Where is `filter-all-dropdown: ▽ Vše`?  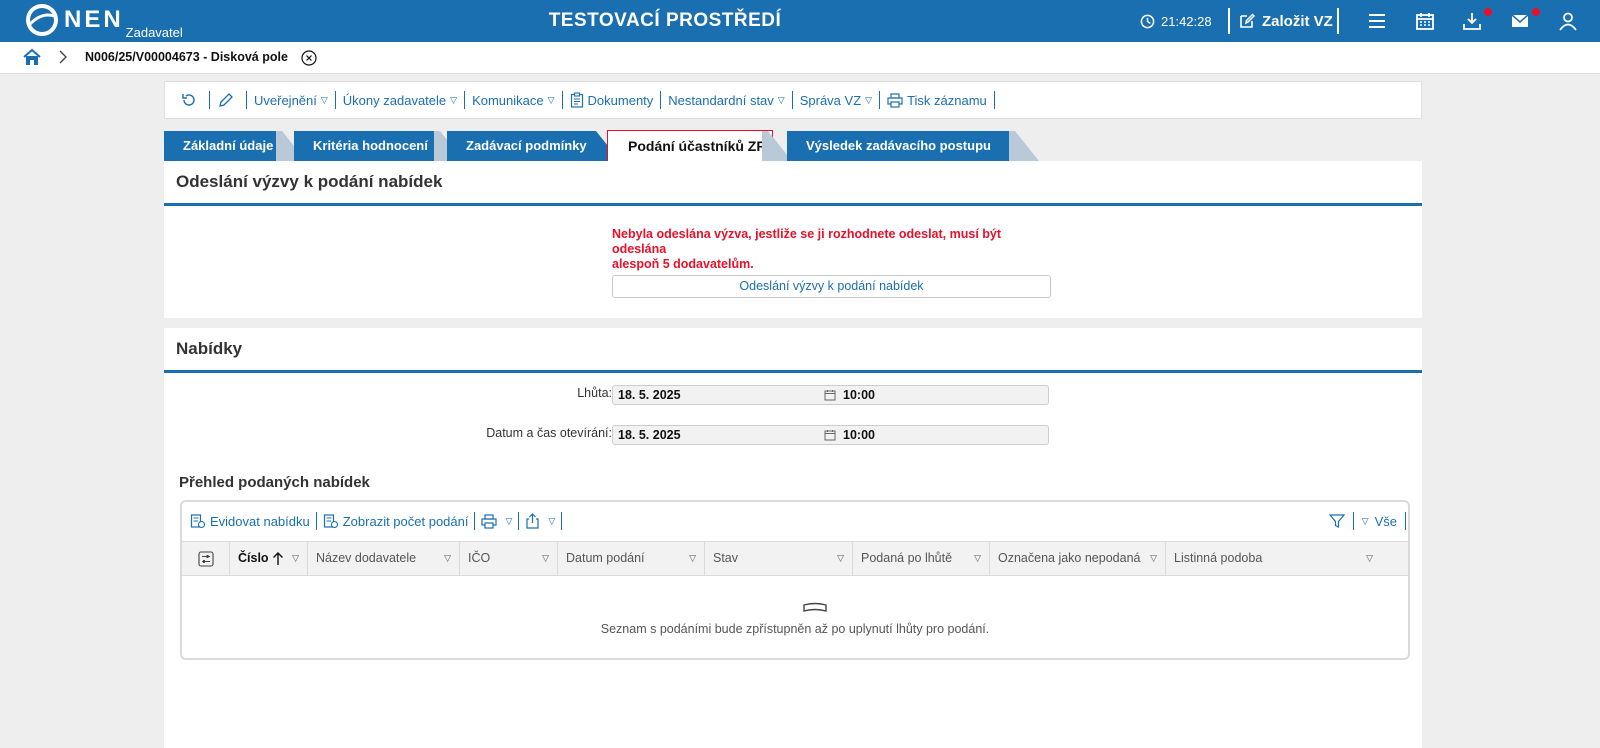
filter-all-dropdown: ▽ Vše is located at coordinates (1380, 521).